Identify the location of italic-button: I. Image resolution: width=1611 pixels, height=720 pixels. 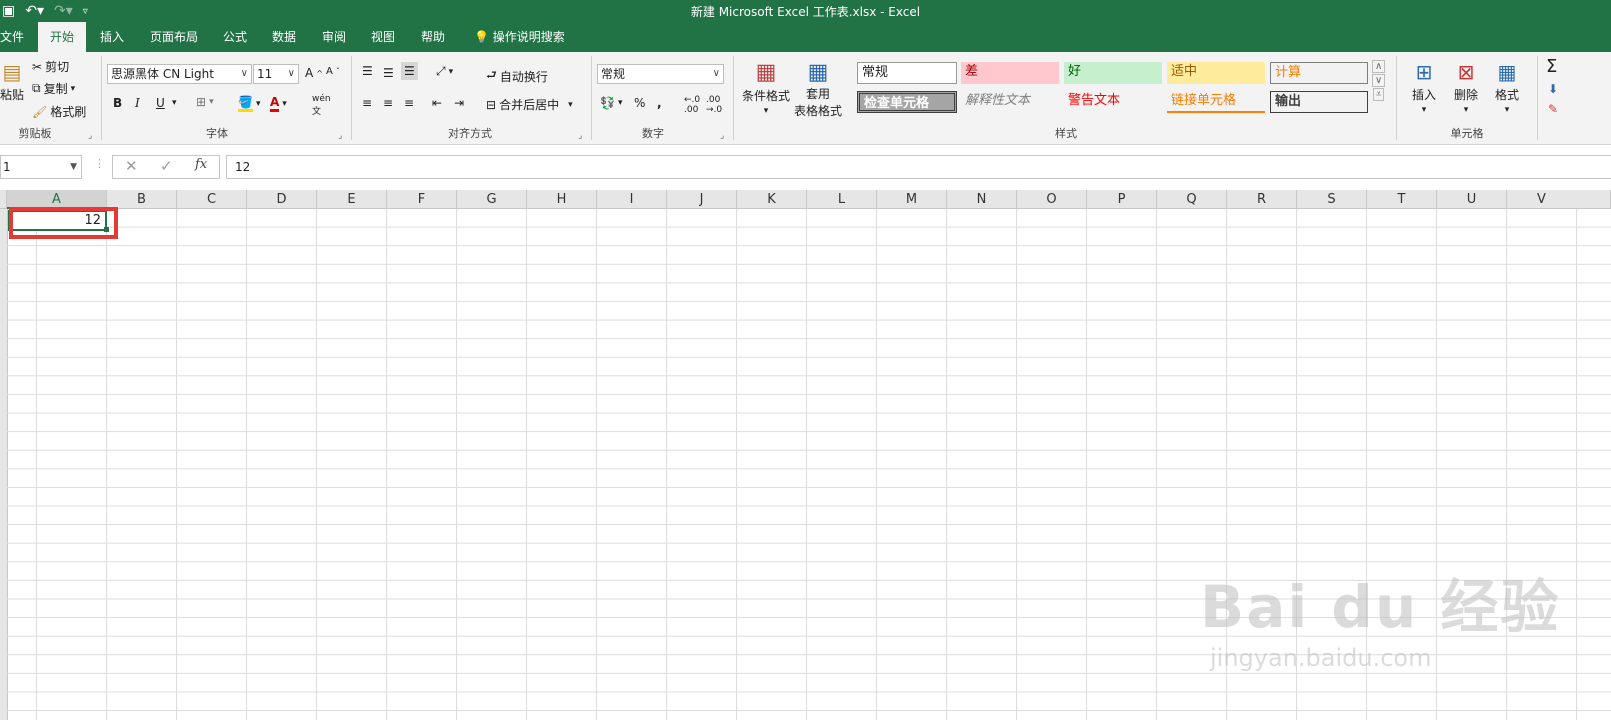
(137, 103).